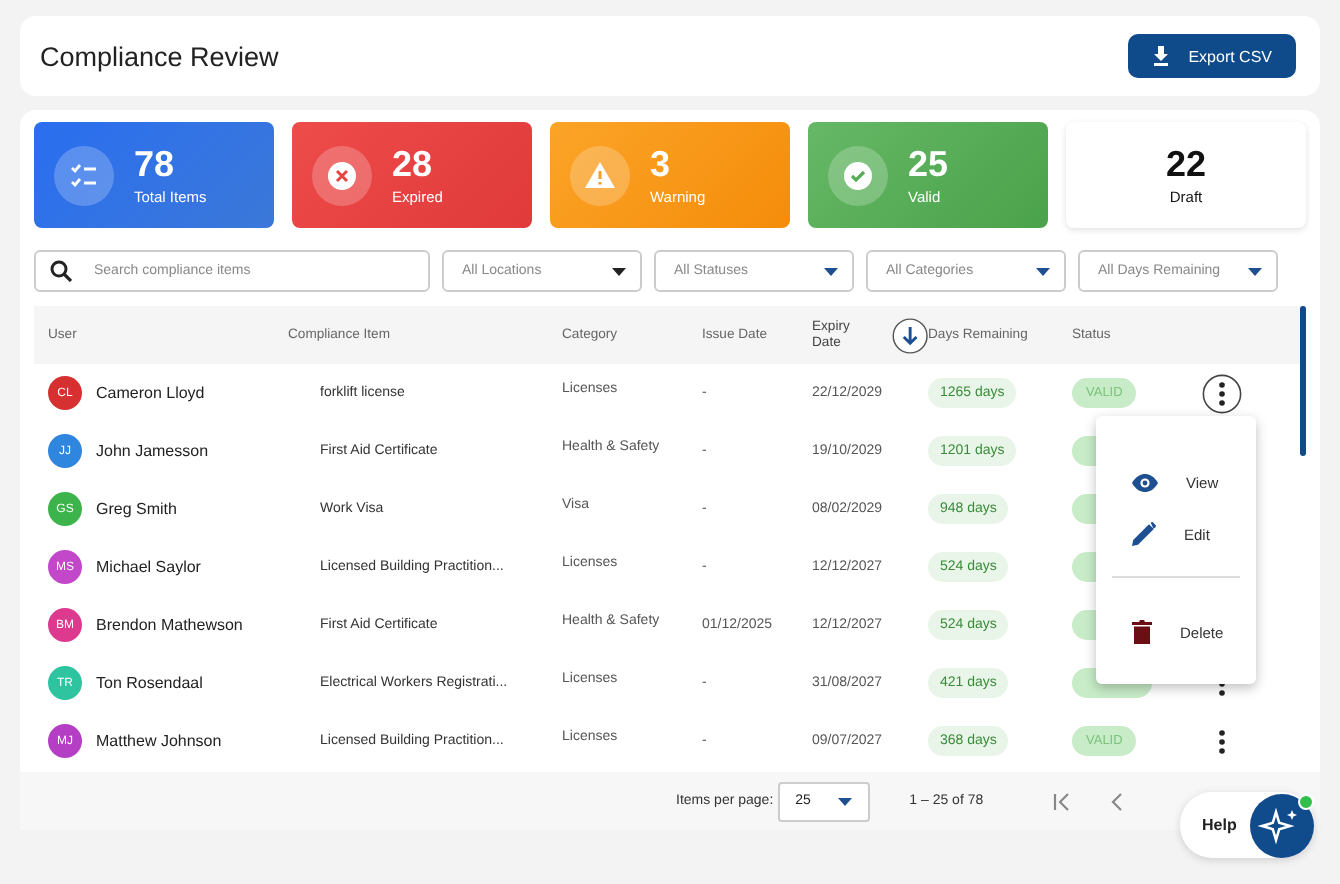  I want to click on trash-icon, so click(1142, 632).